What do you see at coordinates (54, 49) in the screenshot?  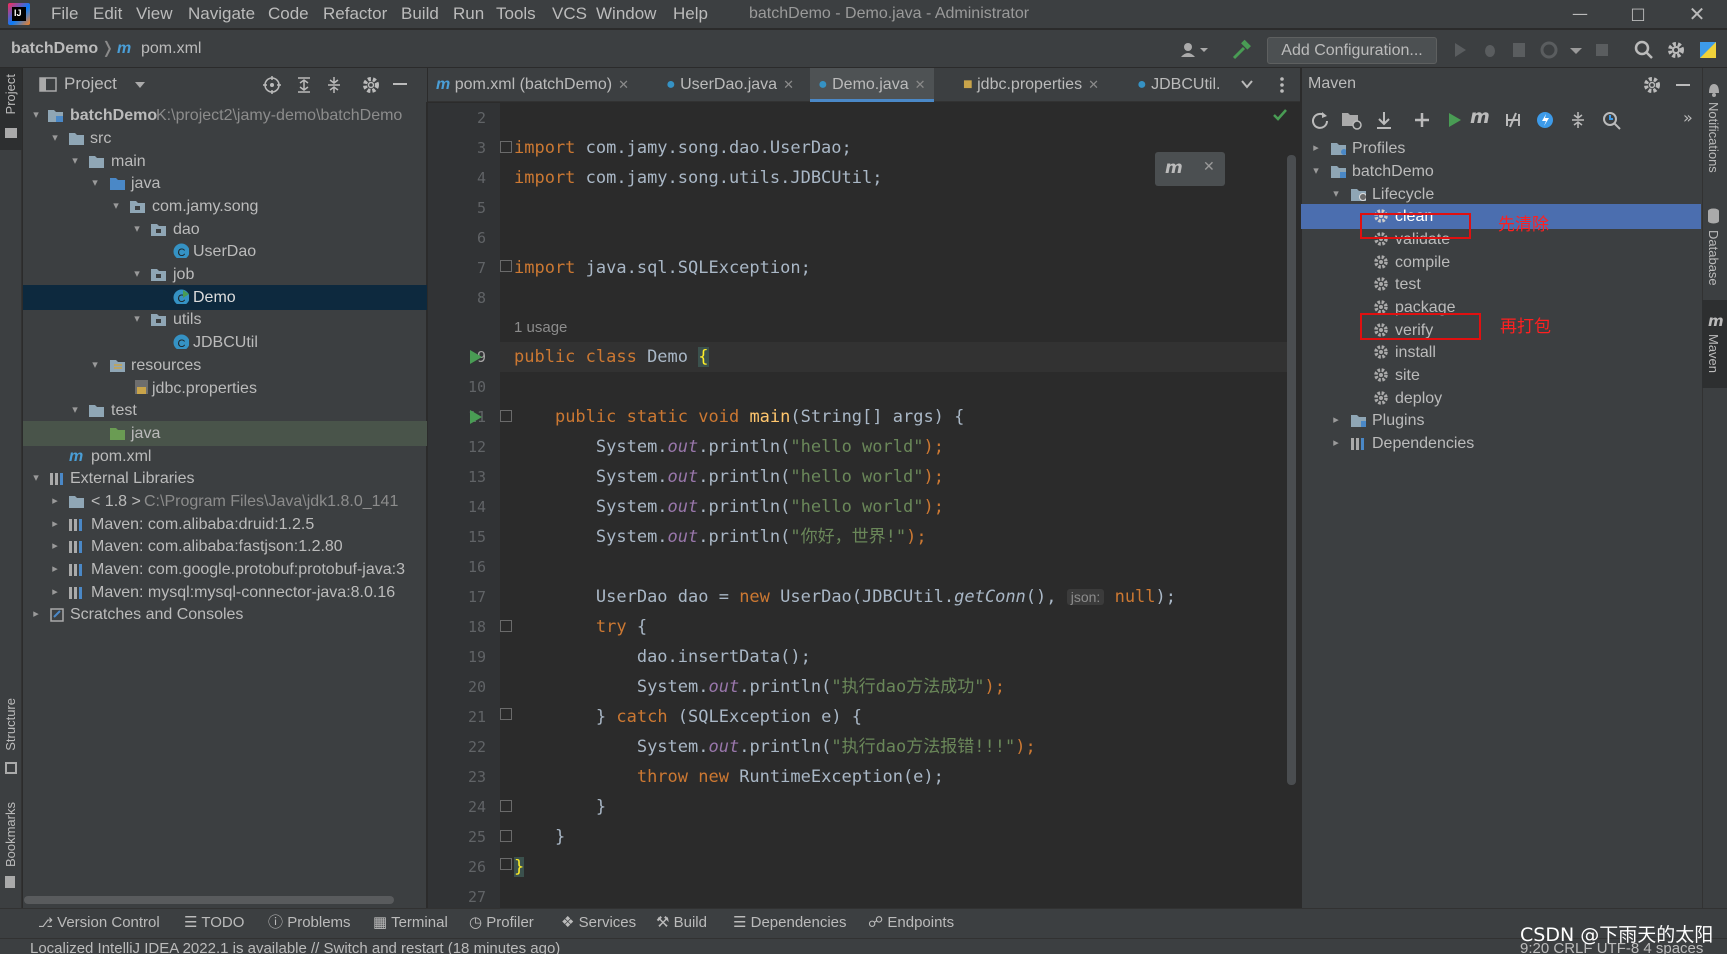 I see `breadcrumb-project: batchDemo` at bounding box center [54, 49].